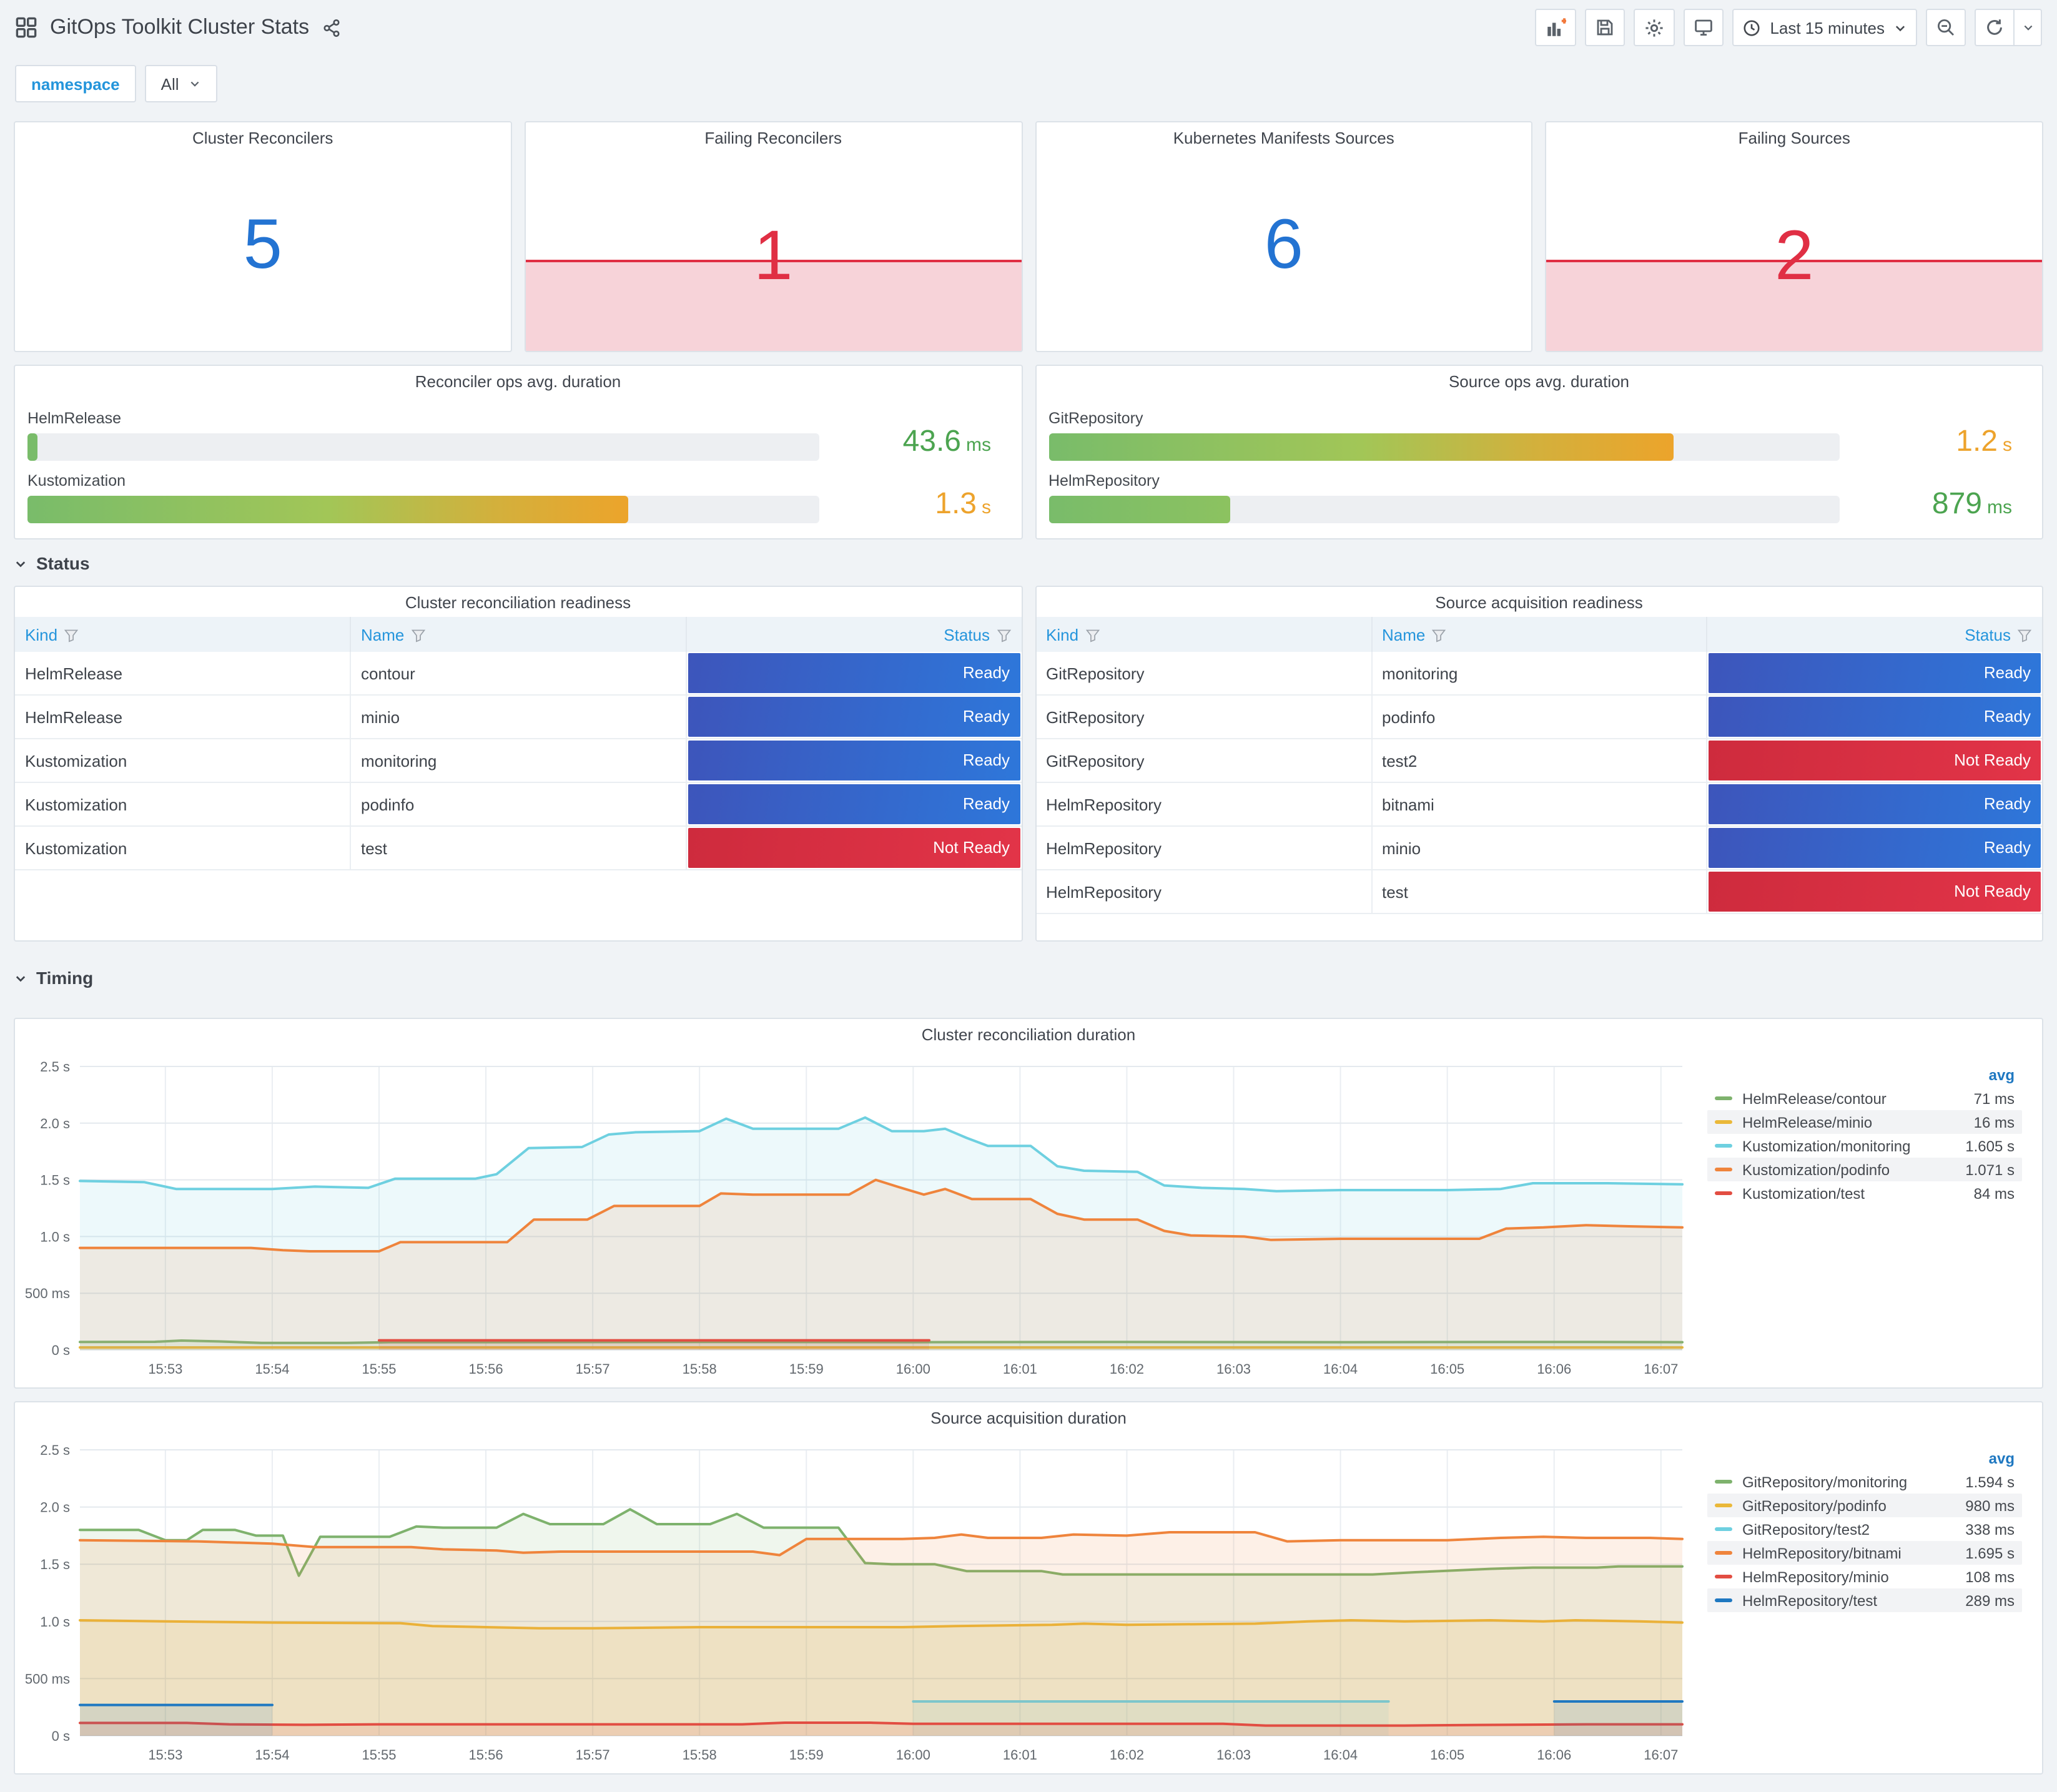  What do you see at coordinates (1822, 1553) in the screenshot?
I see `legend-series-name: HelmRepository/bitnami` at bounding box center [1822, 1553].